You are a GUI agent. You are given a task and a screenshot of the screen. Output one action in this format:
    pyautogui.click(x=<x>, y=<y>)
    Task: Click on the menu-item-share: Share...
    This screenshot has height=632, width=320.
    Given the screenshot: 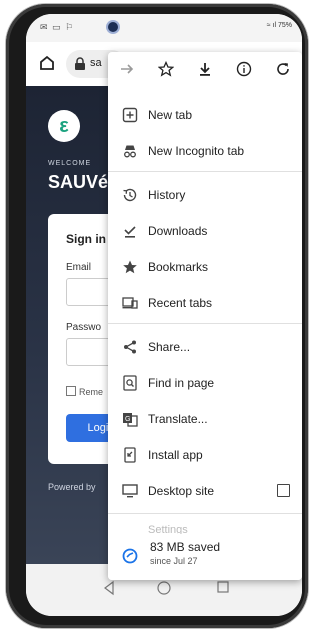 What is the action you would take?
    pyautogui.click(x=205, y=347)
    